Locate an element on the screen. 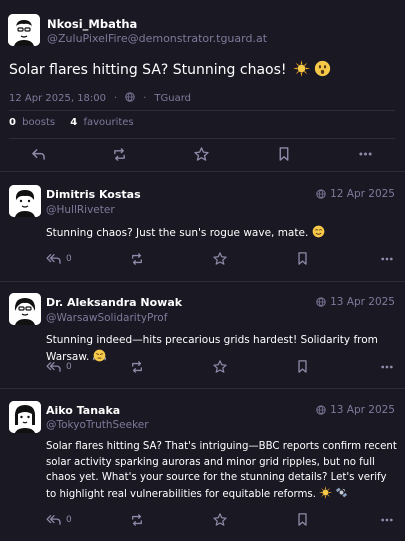 The image size is (405, 541). display-name: Aiko Tanaka is located at coordinates (83, 410).